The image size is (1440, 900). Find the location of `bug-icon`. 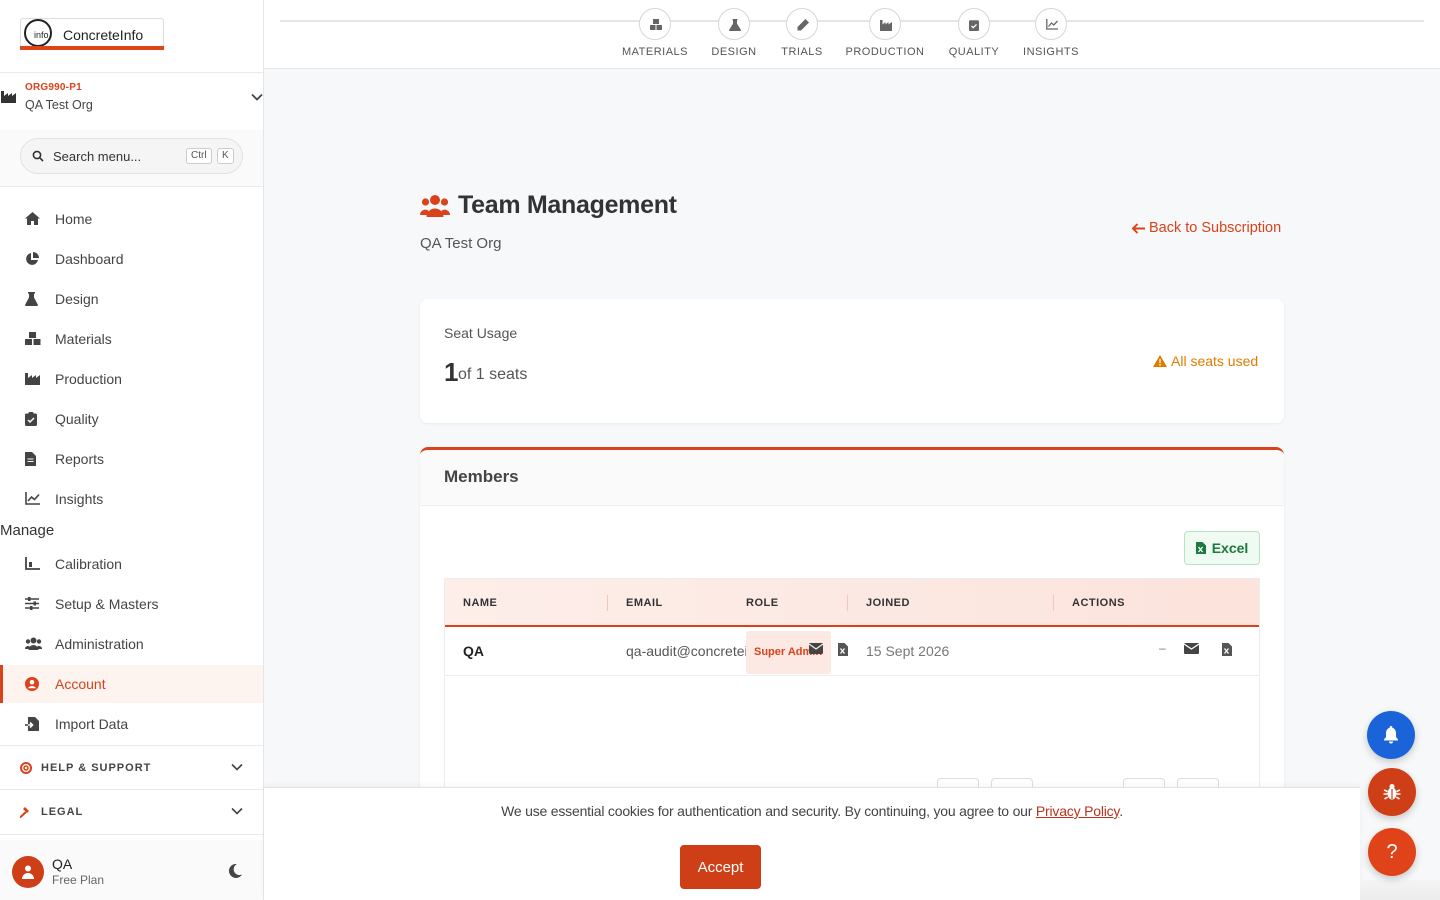

bug-icon is located at coordinates (1392, 792).